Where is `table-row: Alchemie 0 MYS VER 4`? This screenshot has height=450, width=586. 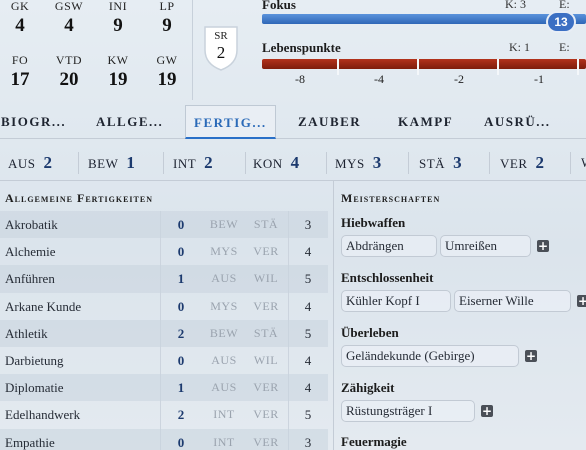
table-row: Alchemie 0 MYS VER 4 is located at coordinates (164, 251).